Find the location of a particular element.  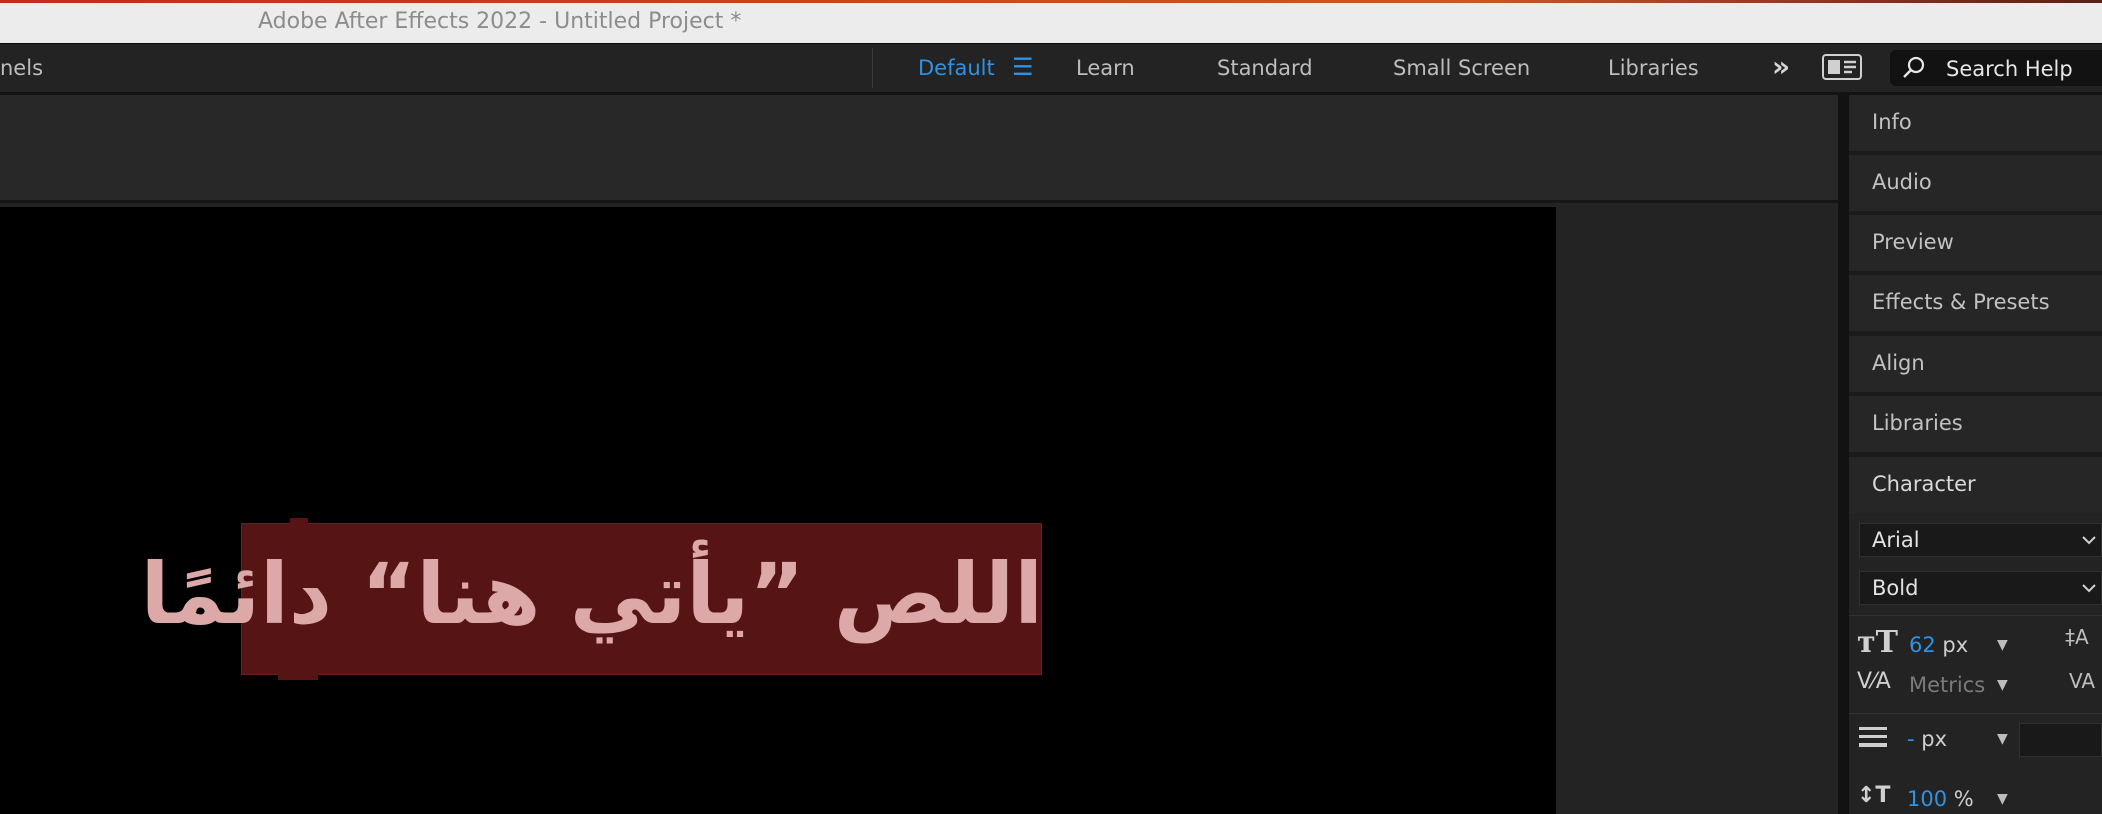

panel-label: Align is located at coordinates (1898, 363).